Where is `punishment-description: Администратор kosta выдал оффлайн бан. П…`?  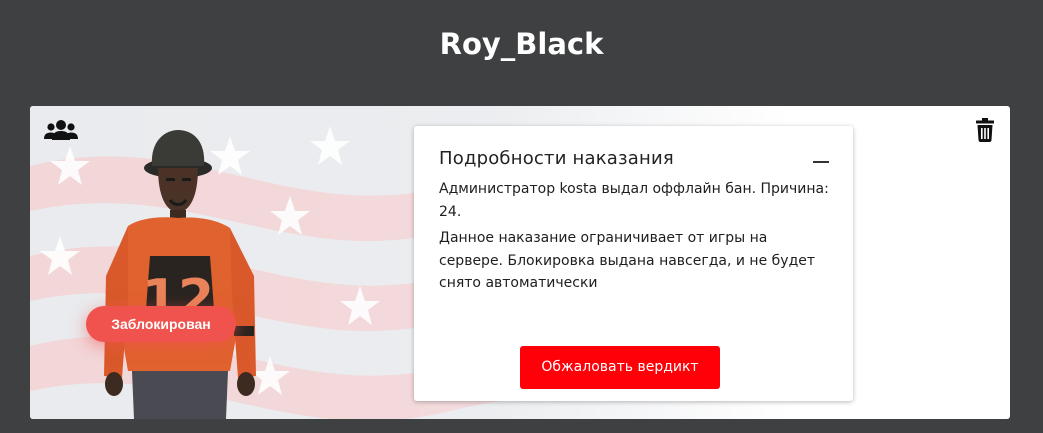 punishment-description: Администратор kosta выдал оффлайн бан. П… is located at coordinates (634, 200).